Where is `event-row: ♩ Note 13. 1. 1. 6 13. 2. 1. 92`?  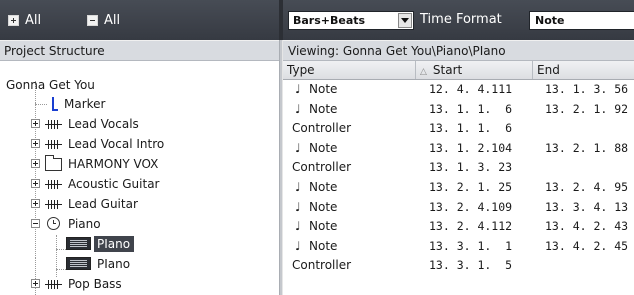 event-row: ♩ Note 13. 1. 1. 6 13. 2. 1. 92 is located at coordinates (458, 110).